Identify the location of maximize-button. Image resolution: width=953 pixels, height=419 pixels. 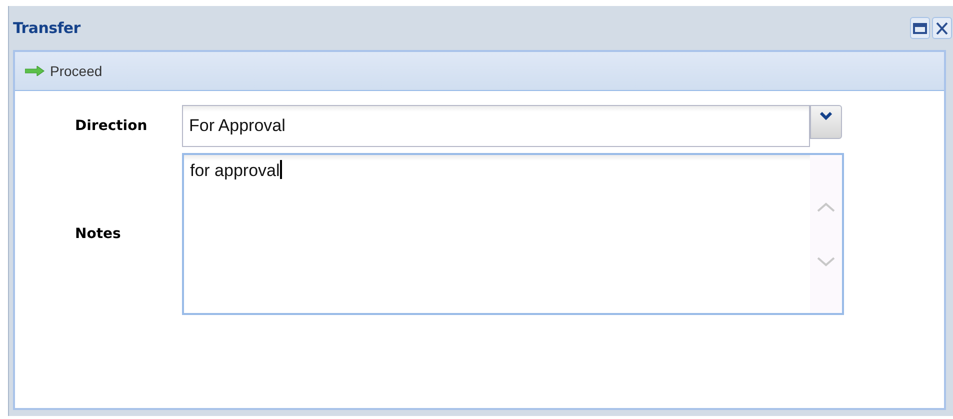
(920, 28).